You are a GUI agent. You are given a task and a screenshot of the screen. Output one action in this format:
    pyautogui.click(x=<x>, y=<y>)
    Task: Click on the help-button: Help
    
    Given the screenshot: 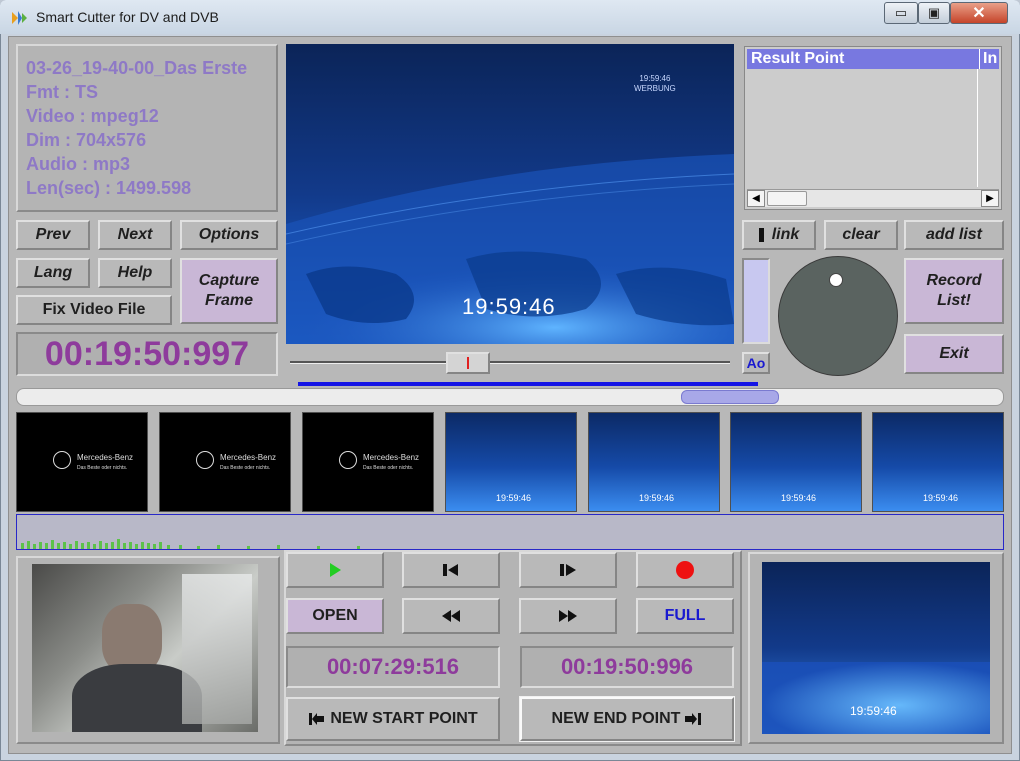 What is the action you would take?
    pyautogui.click(x=135, y=273)
    